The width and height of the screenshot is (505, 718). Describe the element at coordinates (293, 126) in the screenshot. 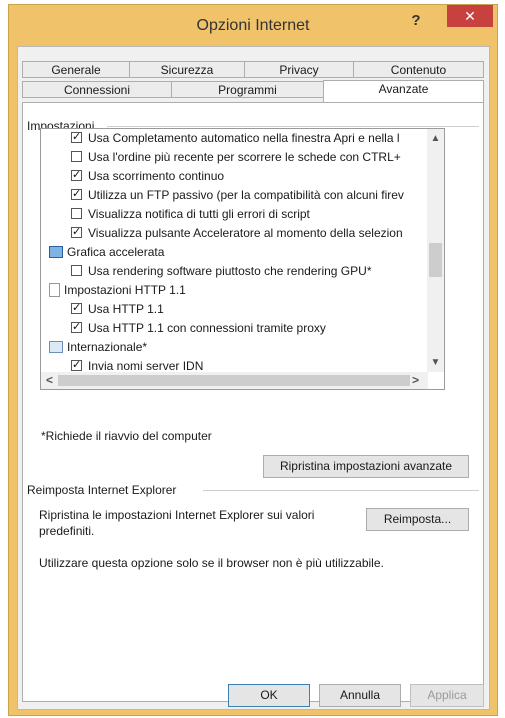

I see `settings-group-divider` at that location.